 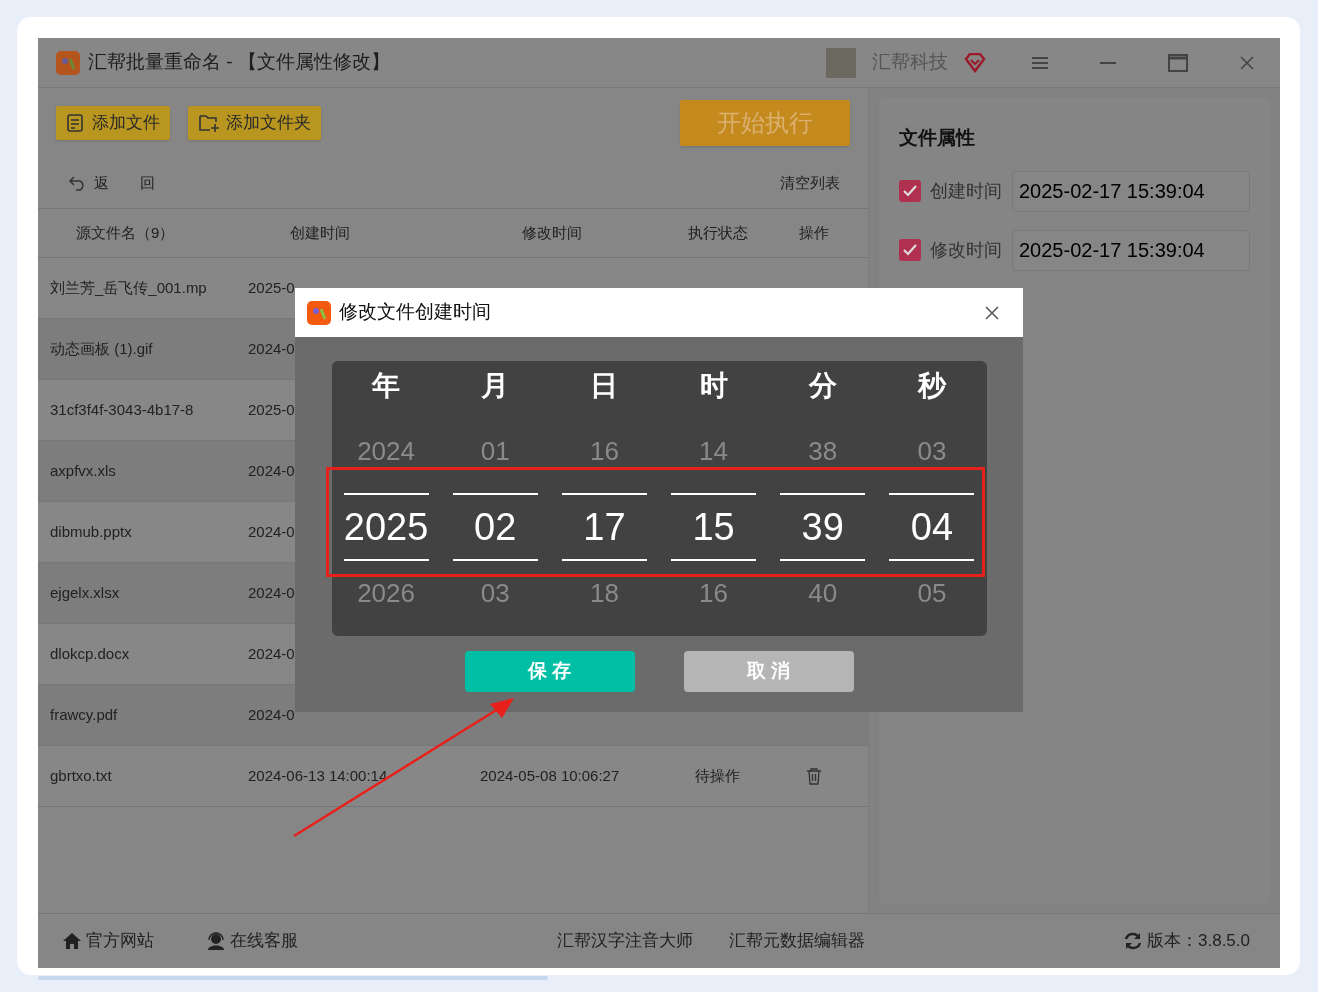 I want to click on column-header: 操作, so click(x=814, y=232).